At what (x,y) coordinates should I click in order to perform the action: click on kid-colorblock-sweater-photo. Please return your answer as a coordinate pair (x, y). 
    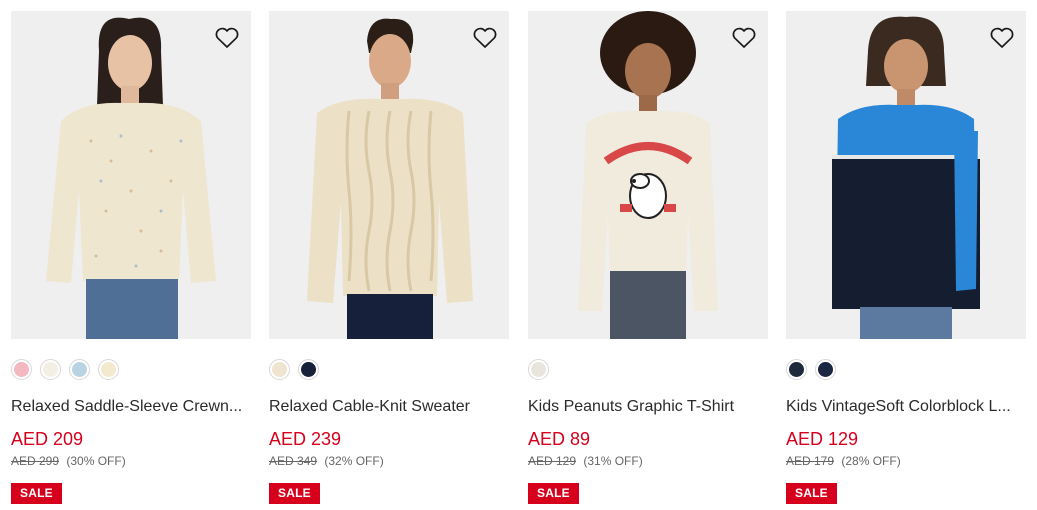
    Looking at the image, I should click on (906, 175).